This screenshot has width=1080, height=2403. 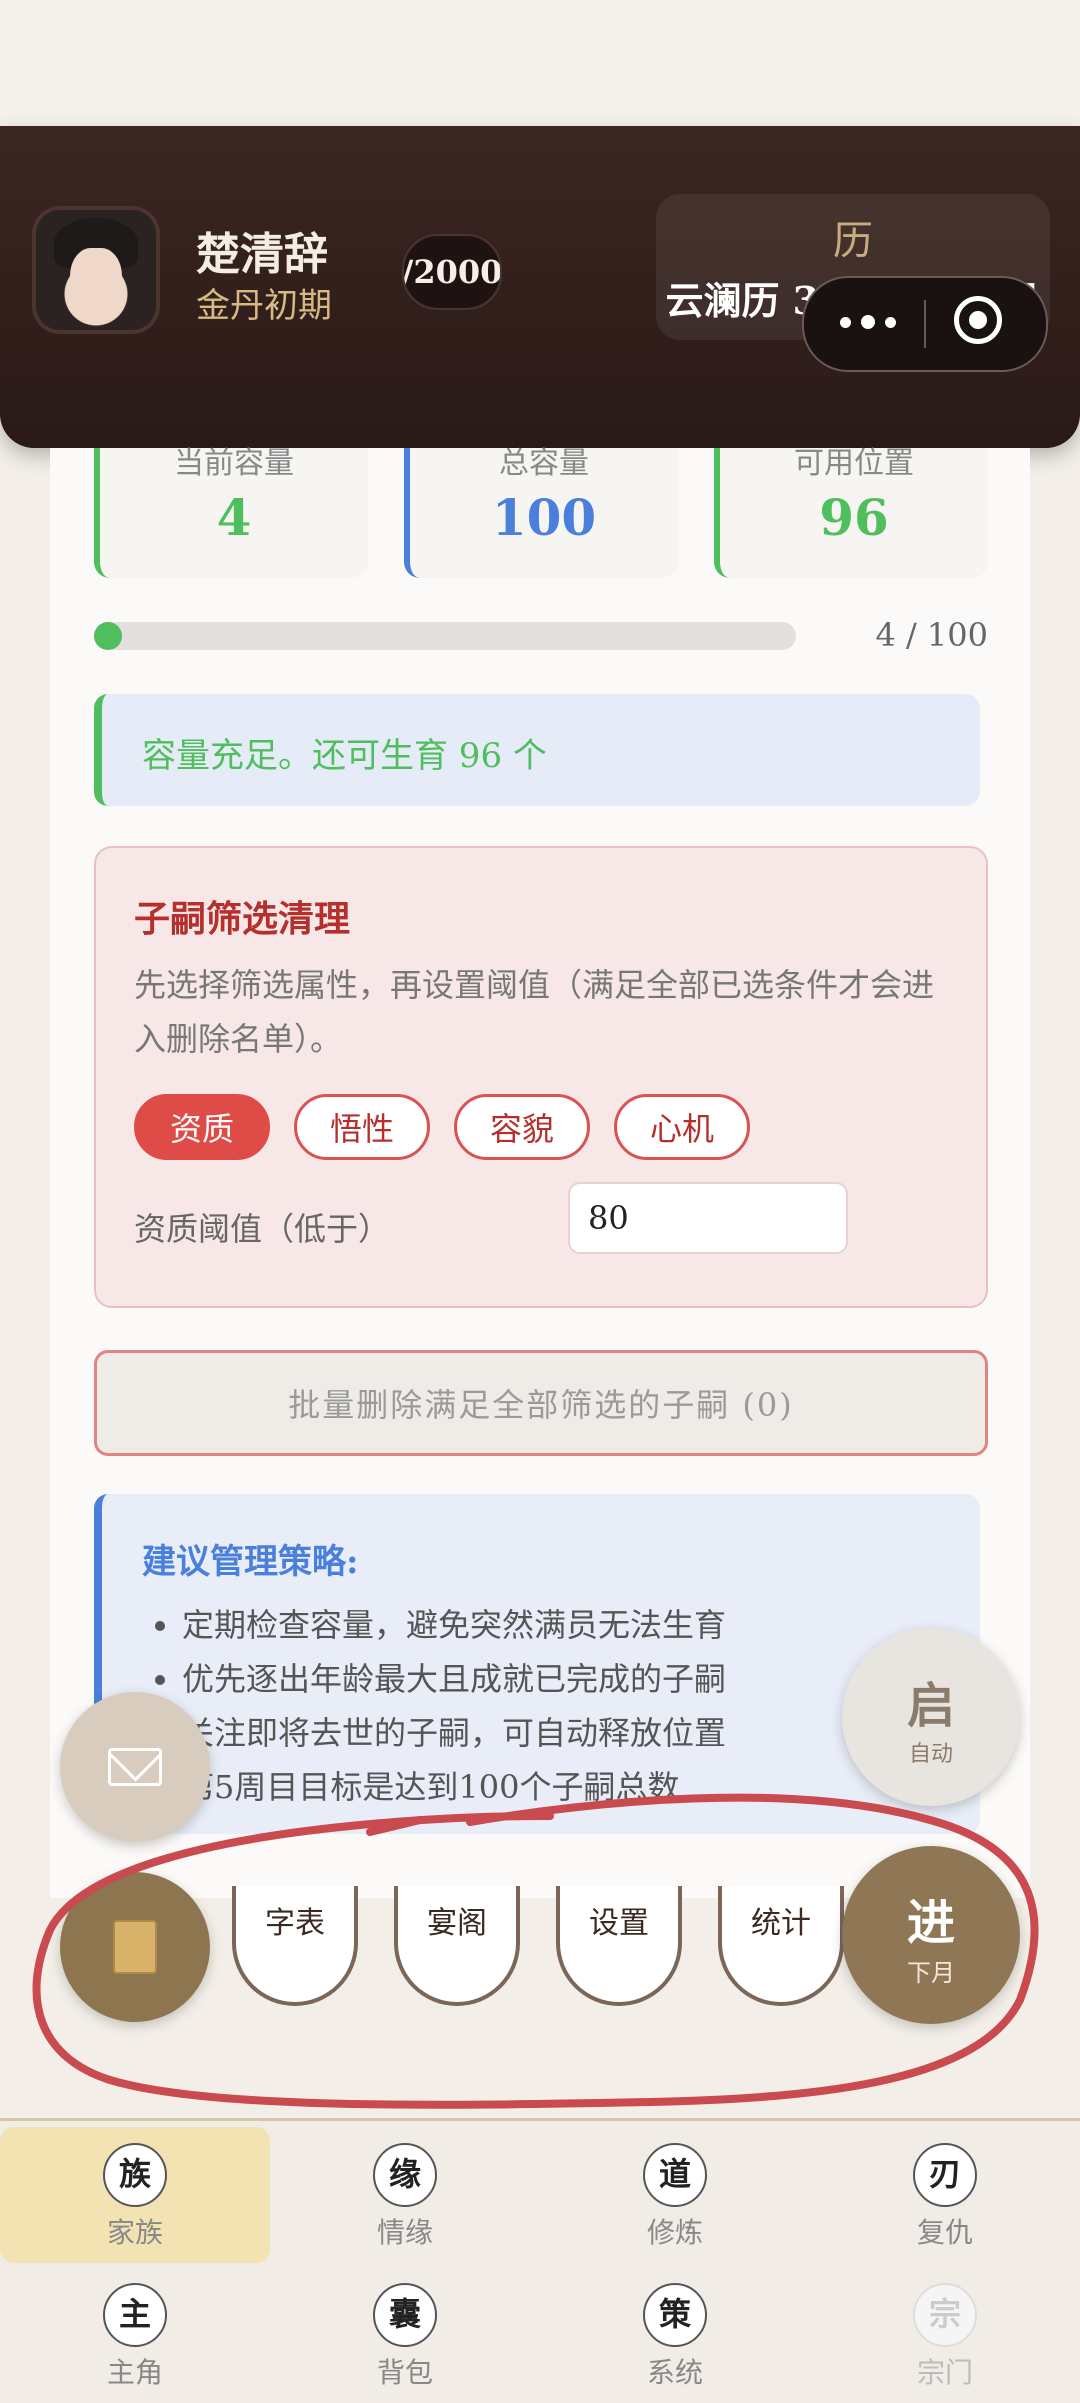 I want to click on nav-badge: 族, so click(x=135, y=2175).